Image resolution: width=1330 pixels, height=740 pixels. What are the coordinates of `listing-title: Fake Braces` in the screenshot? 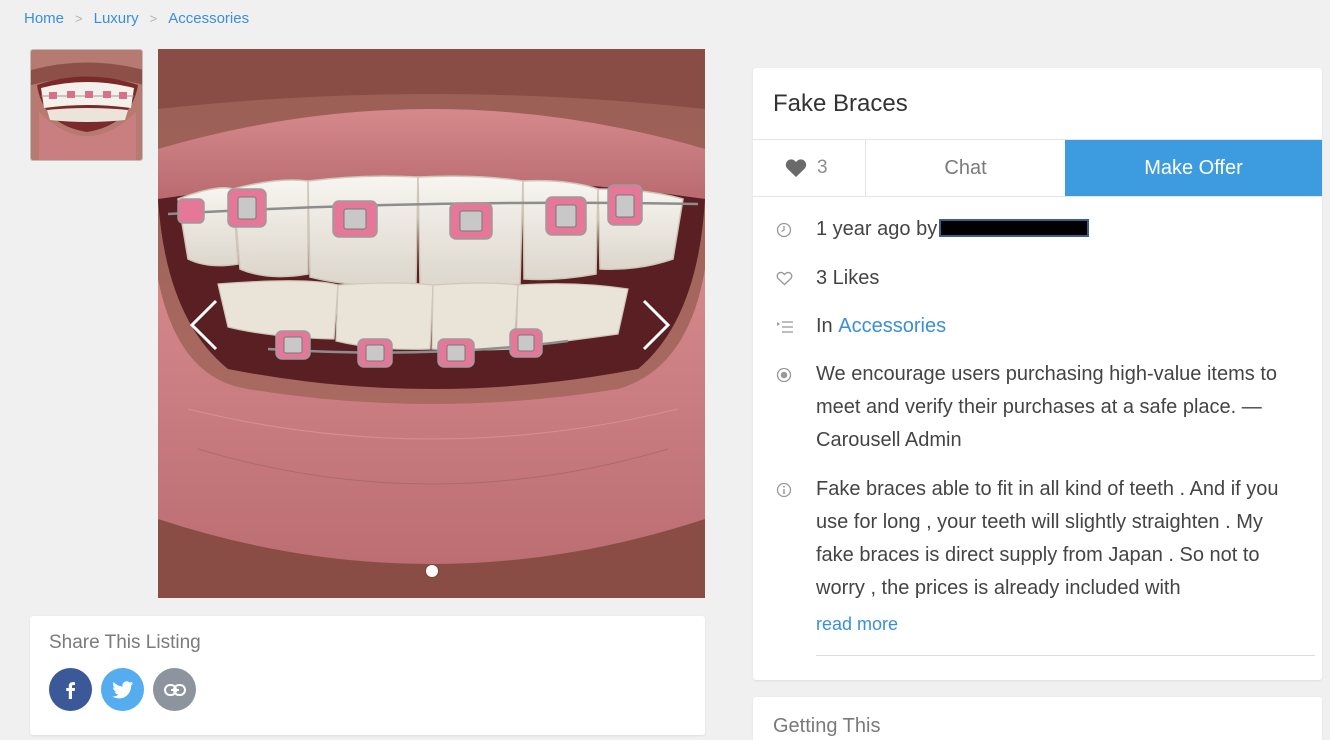 It's located at (840, 103).